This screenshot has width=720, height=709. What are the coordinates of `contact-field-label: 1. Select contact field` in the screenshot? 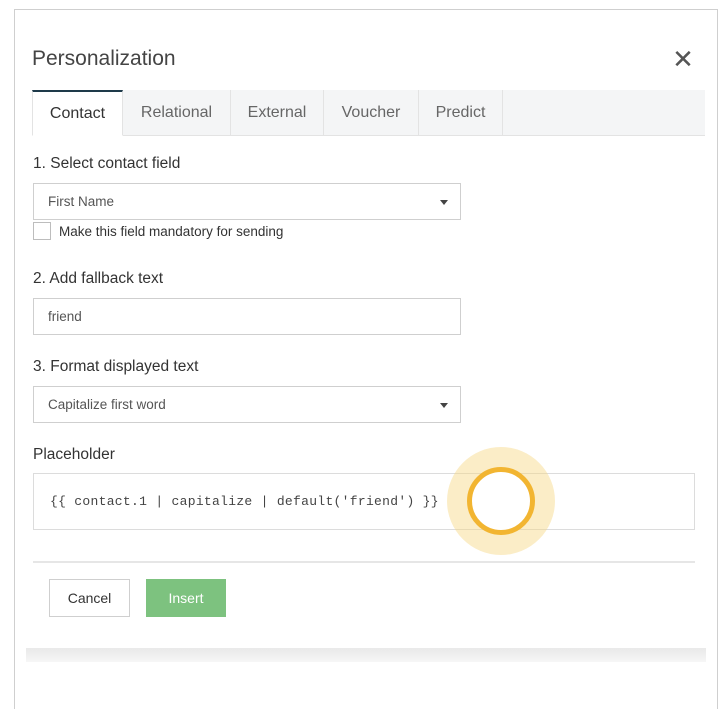 It's located at (107, 163).